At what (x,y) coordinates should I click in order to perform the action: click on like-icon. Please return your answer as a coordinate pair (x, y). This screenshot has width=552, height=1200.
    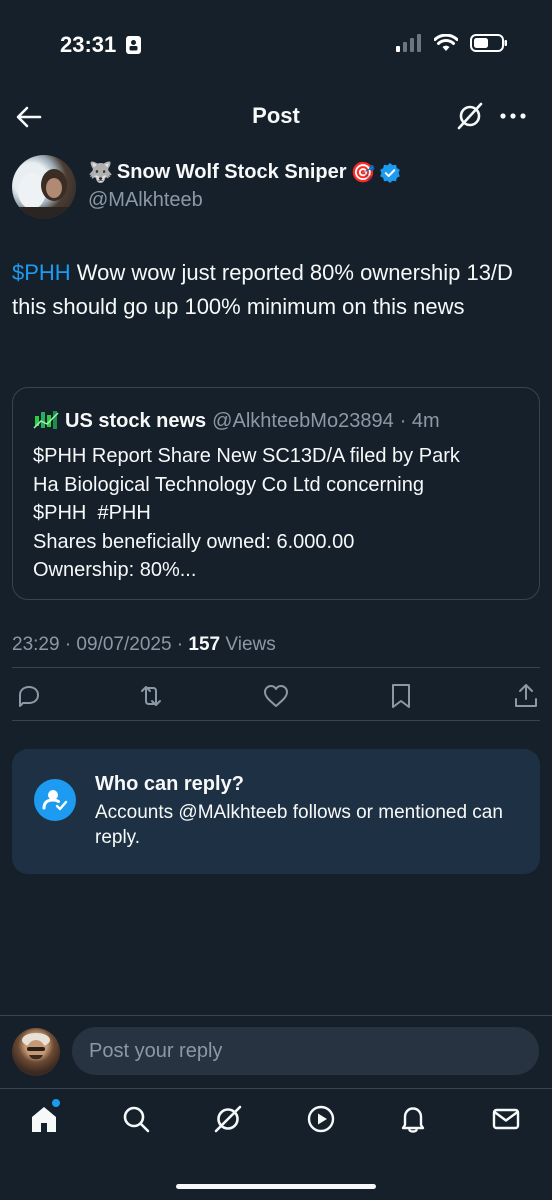
    Looking at the image, I should click on (276, 696).